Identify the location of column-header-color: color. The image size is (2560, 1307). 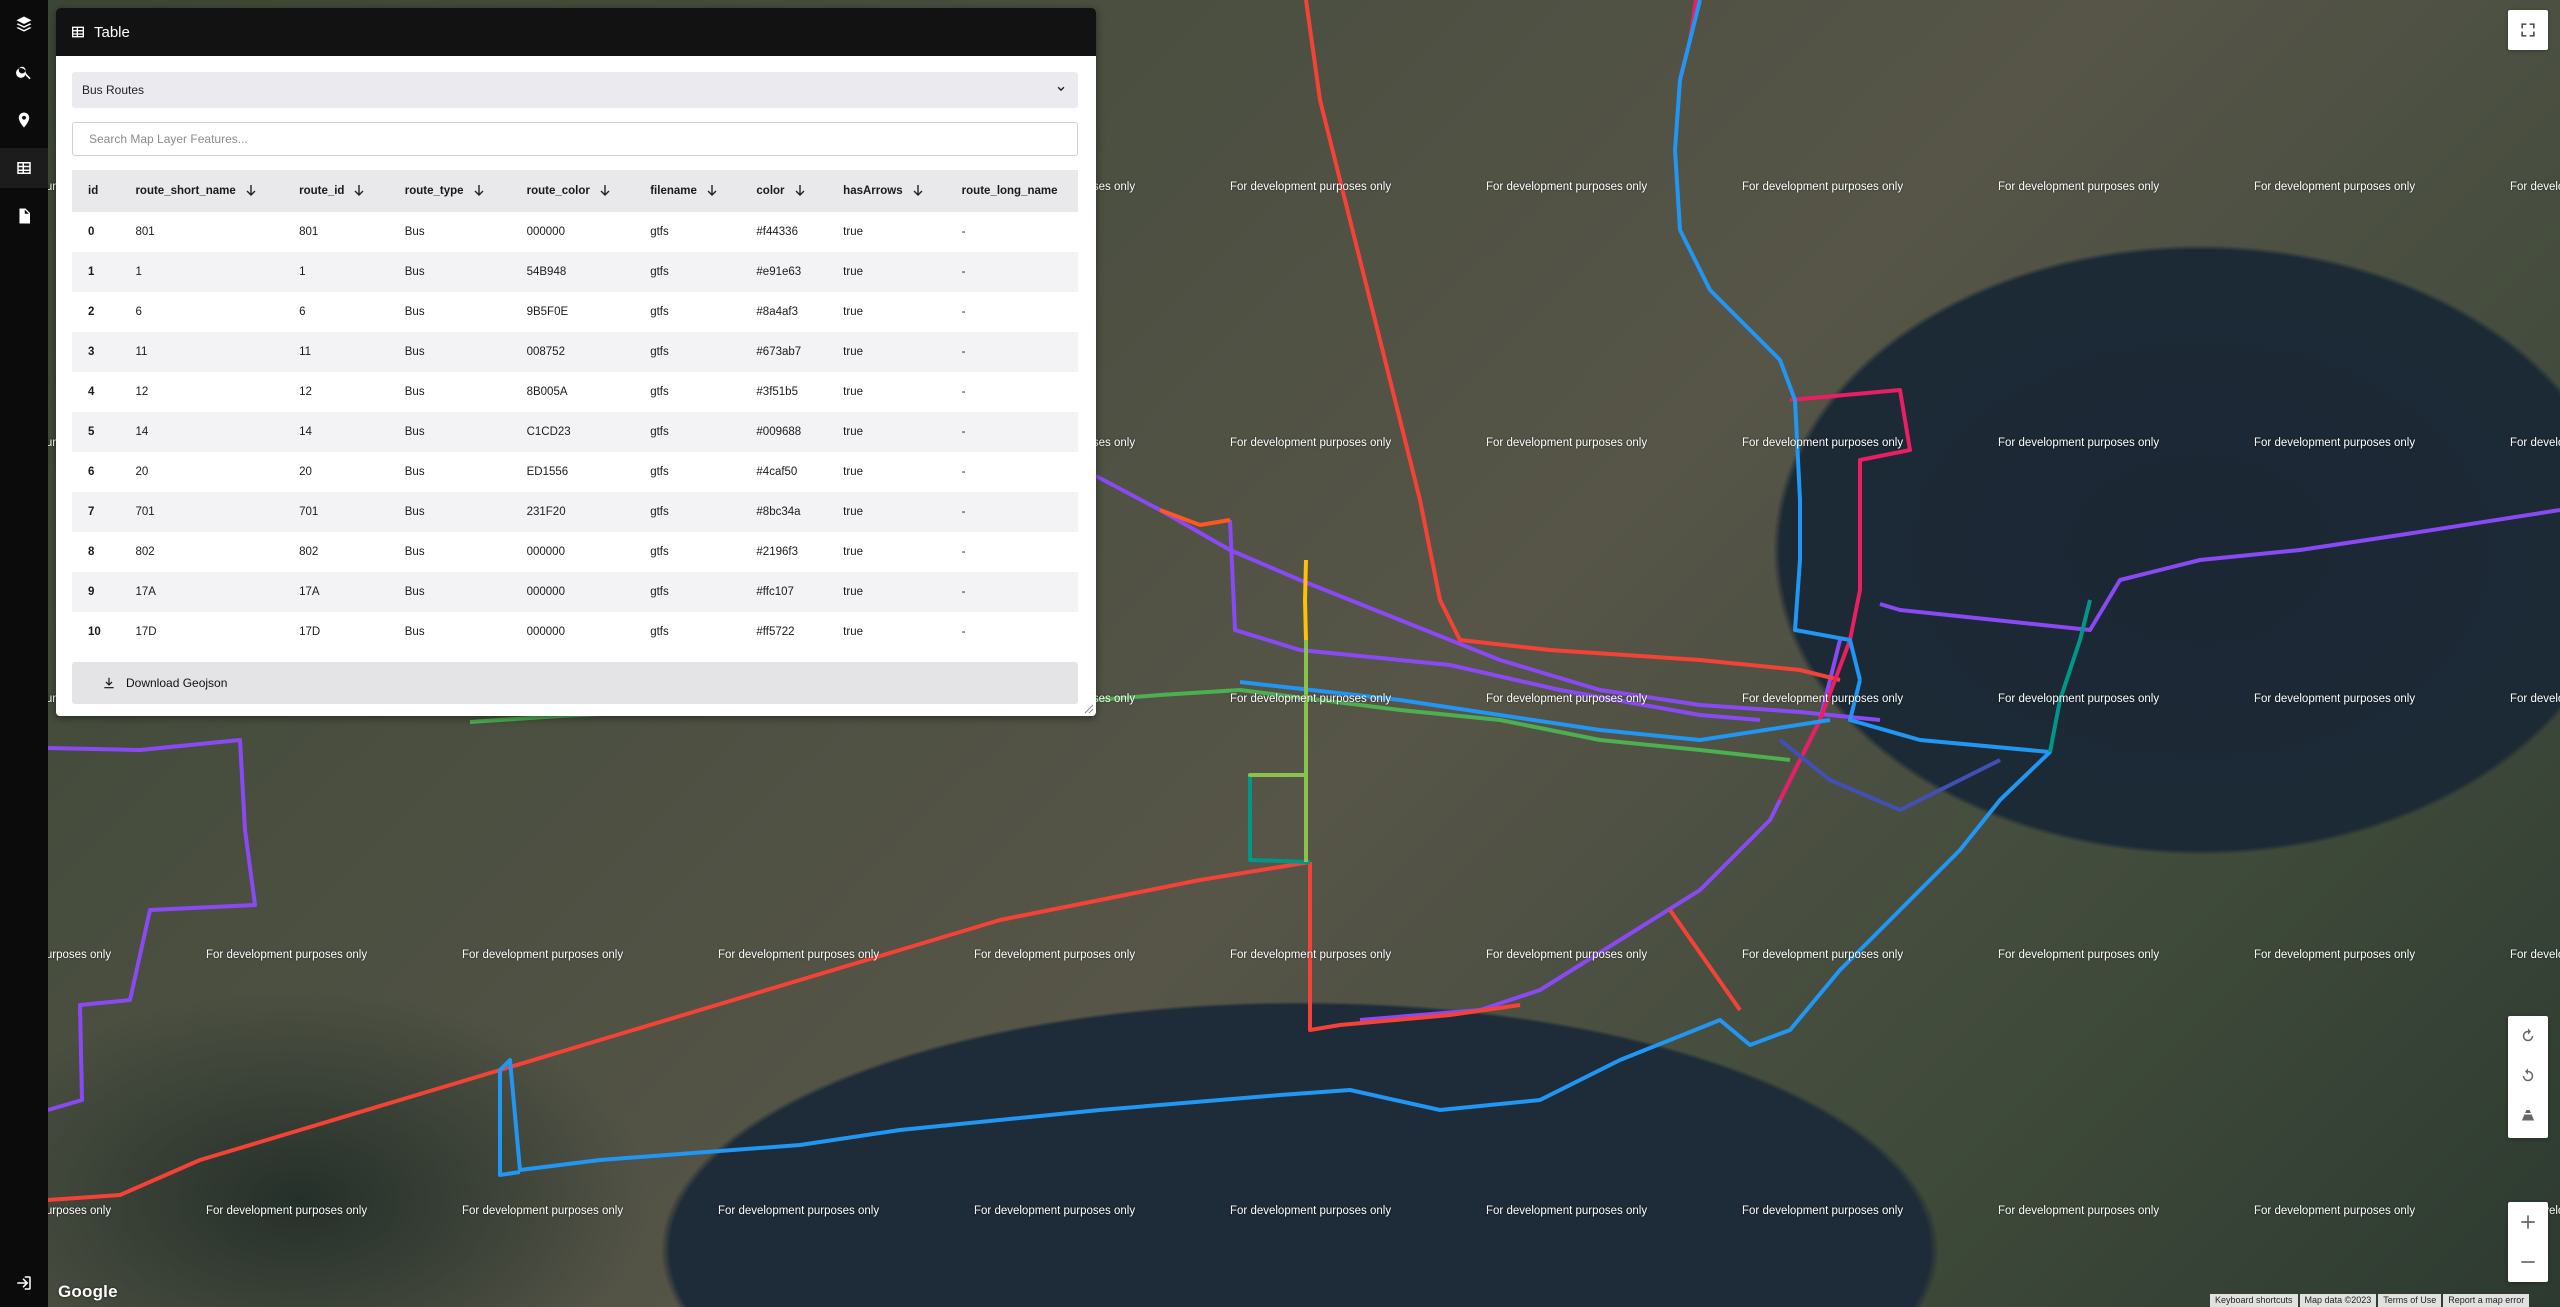
(783, 191).